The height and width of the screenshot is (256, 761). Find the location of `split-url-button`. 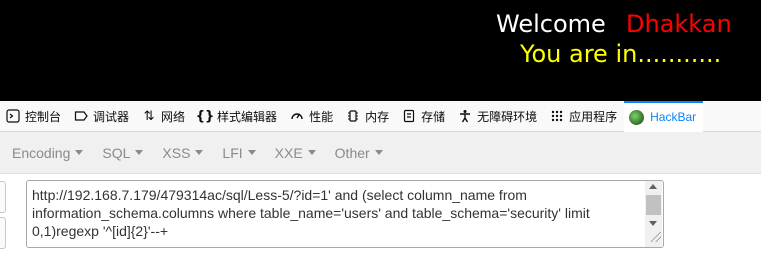

split-url-button is located at coordinates (3, 233).